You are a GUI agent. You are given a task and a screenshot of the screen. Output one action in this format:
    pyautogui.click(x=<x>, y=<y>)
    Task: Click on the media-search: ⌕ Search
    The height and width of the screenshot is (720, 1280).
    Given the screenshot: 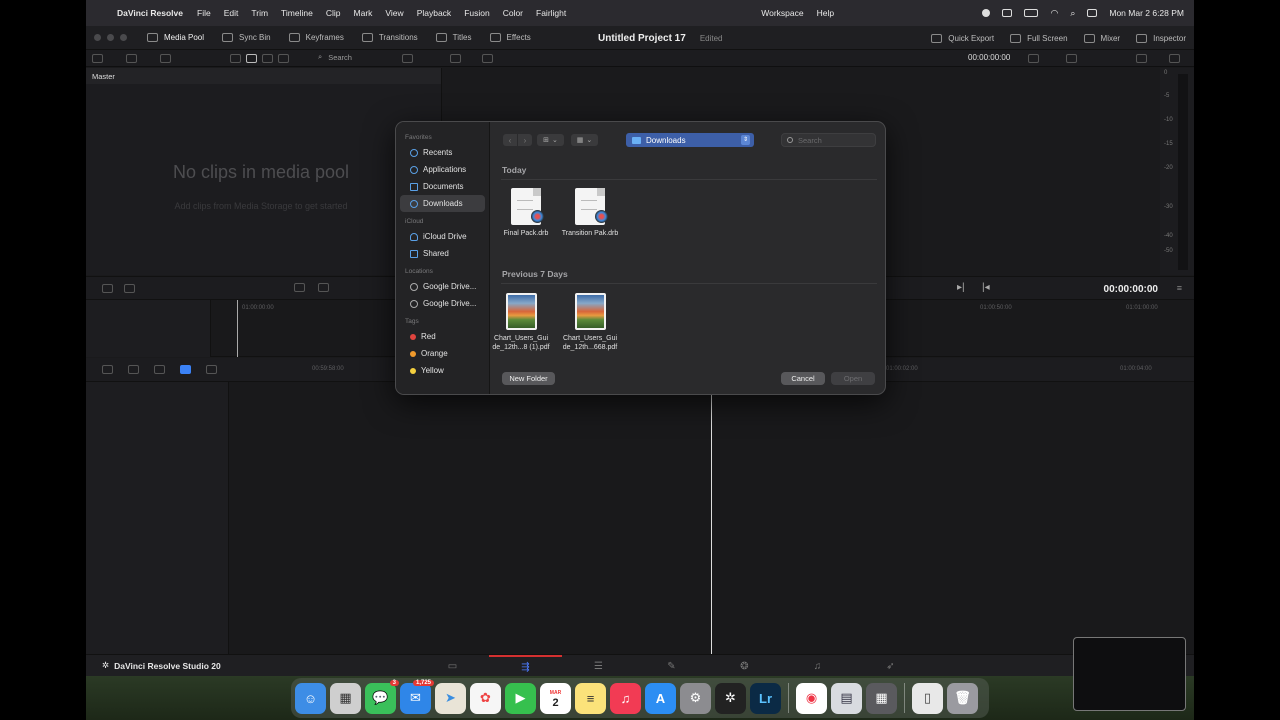 What is the action you would take?
    pyautogui.click(x=335, y=57)
    